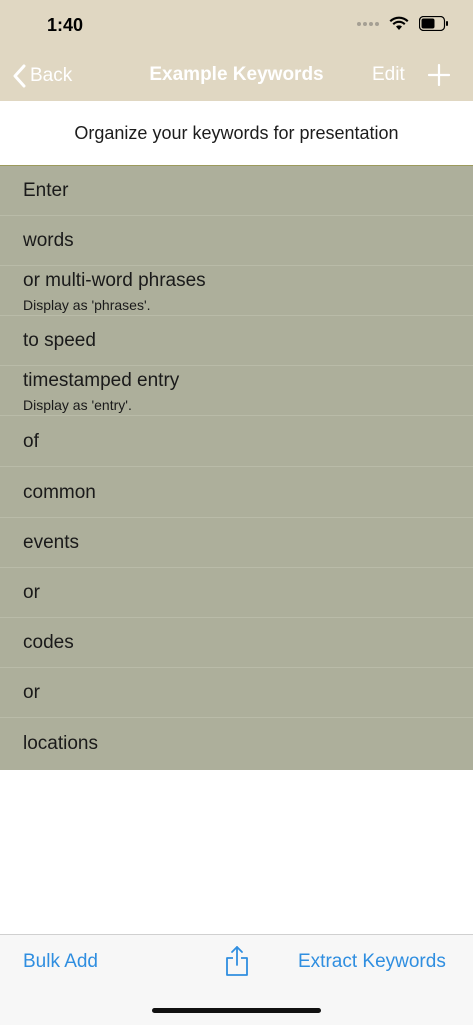 This screenshot has width=473, height=1025. What do you see at coordinates (372, 962) in the screenshot?
I see `extract-keywords-button: Extract Keywords` at bounding box center [372, 962].